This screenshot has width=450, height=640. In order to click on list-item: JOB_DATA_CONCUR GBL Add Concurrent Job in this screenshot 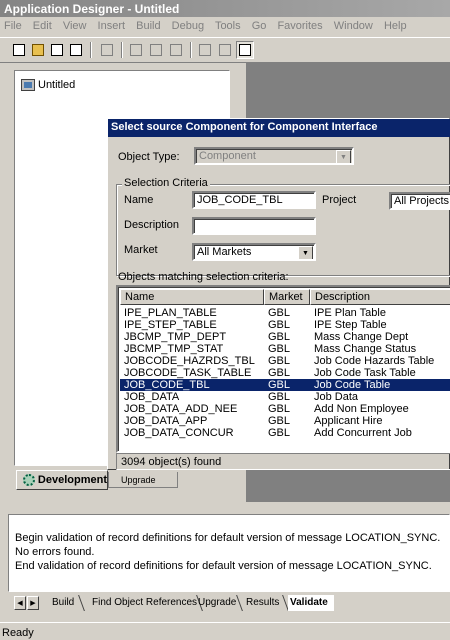, I will do `click(285, 433)`.